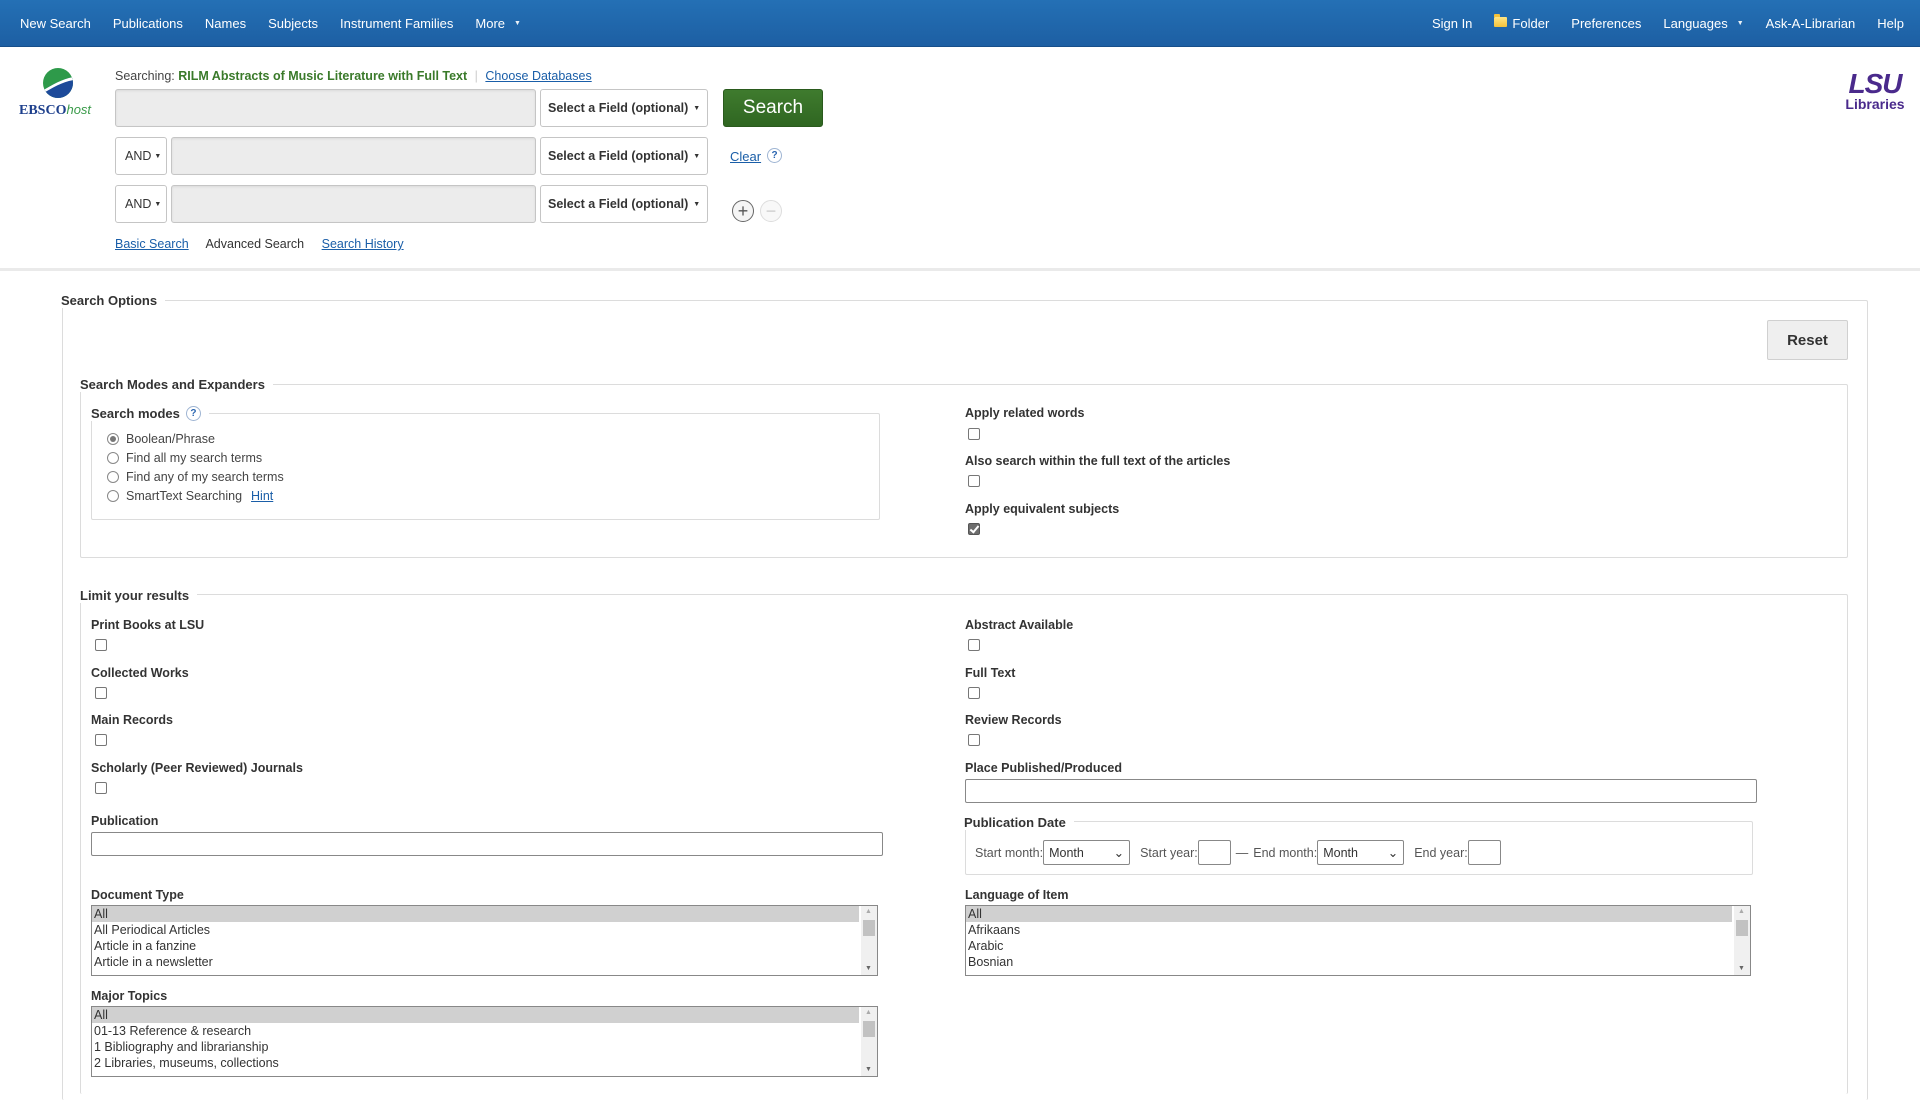 Image resolution: width=1920 pixels, height=1100 pixels. What do you see at coordinates (396, 23) in the screenshot?
I see `nav-instrument-families: Instrument Families` at bounding box center [396, 23].